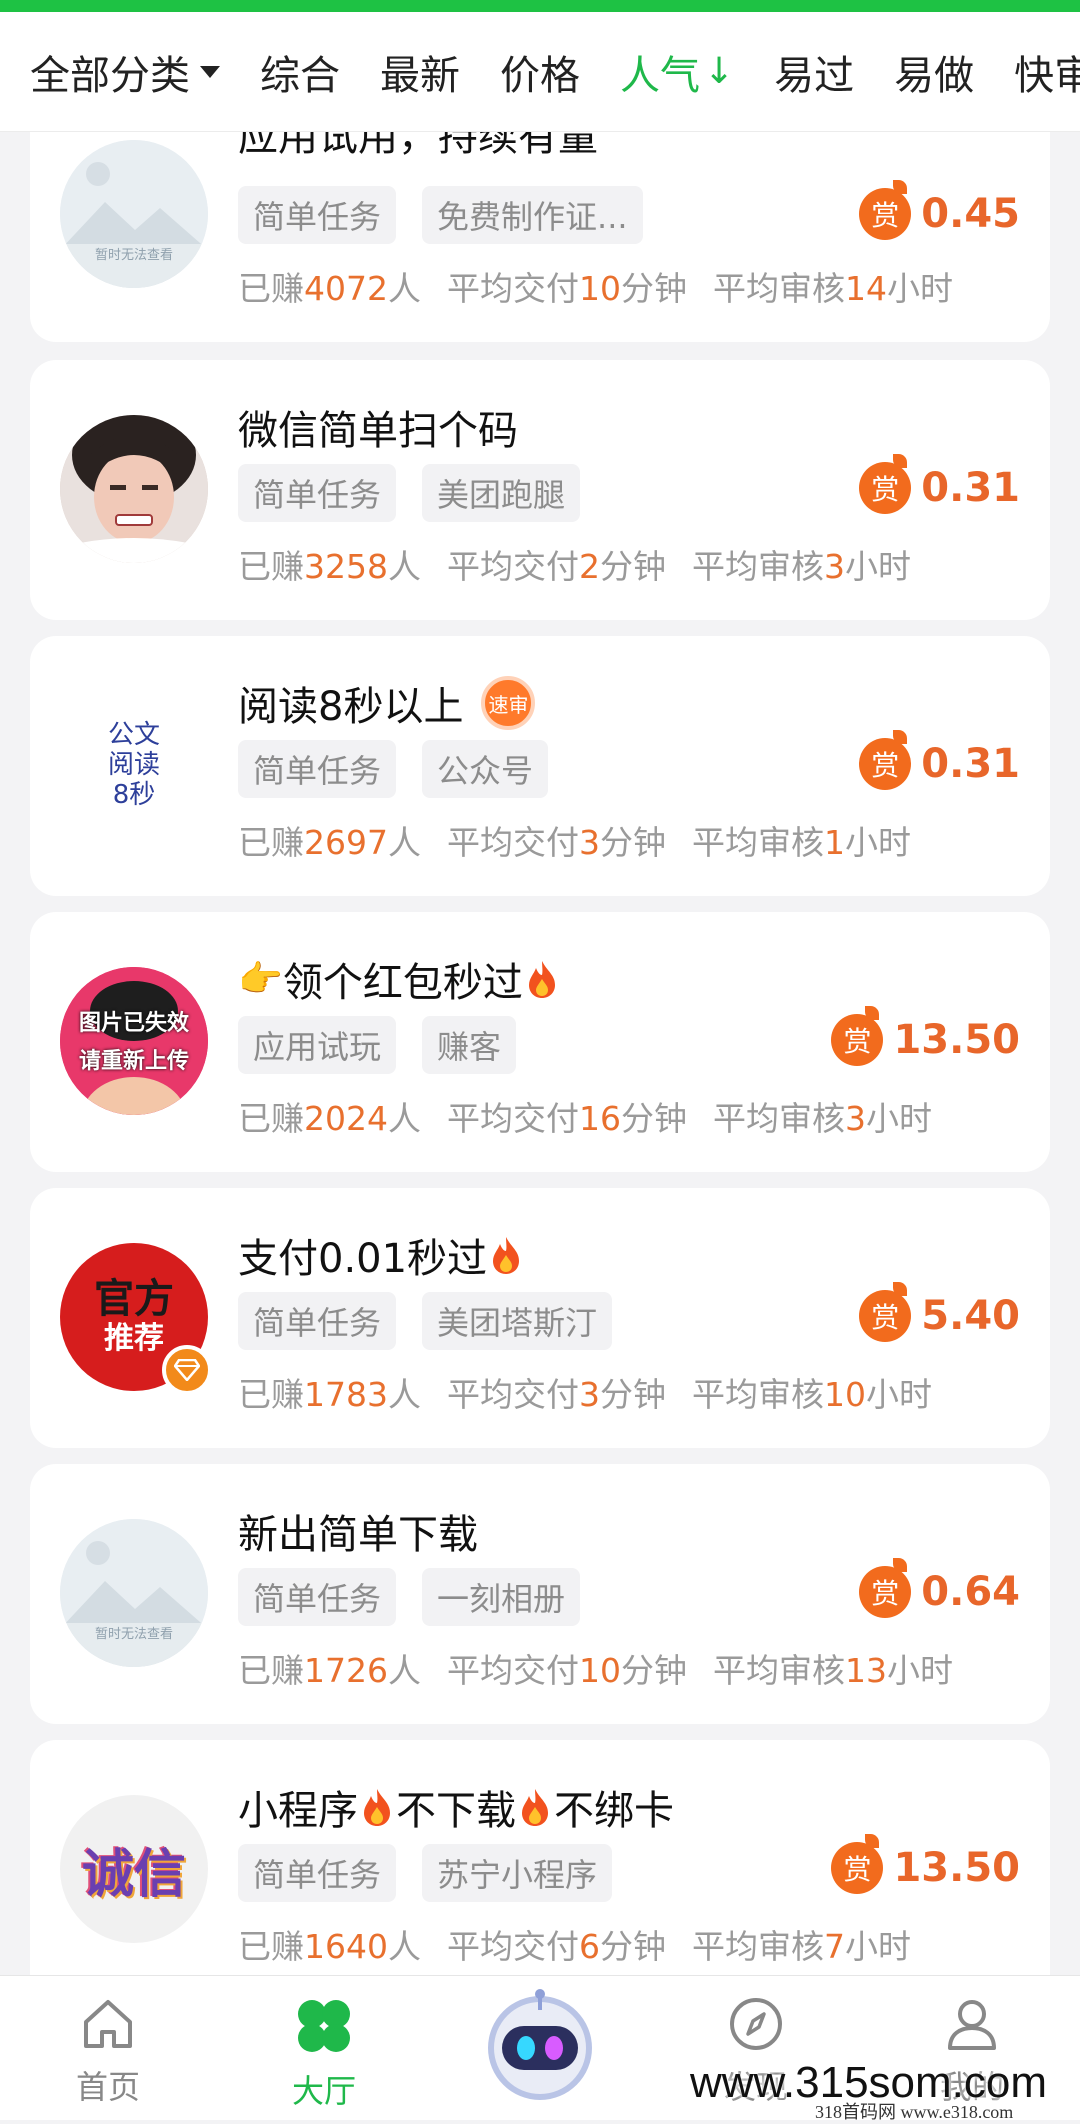  Describe the element at coordinates (381, 1255) in the screenshot. I see `task-title: 支付0.01秒过` at that location.